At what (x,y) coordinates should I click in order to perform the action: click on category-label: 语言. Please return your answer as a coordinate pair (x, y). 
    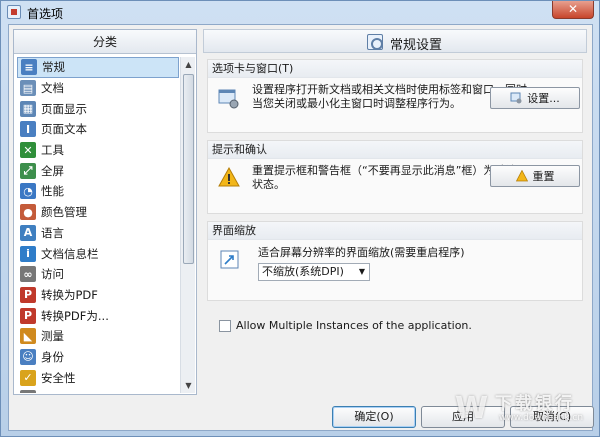
    Looking at the image, I should click on (52, 232).